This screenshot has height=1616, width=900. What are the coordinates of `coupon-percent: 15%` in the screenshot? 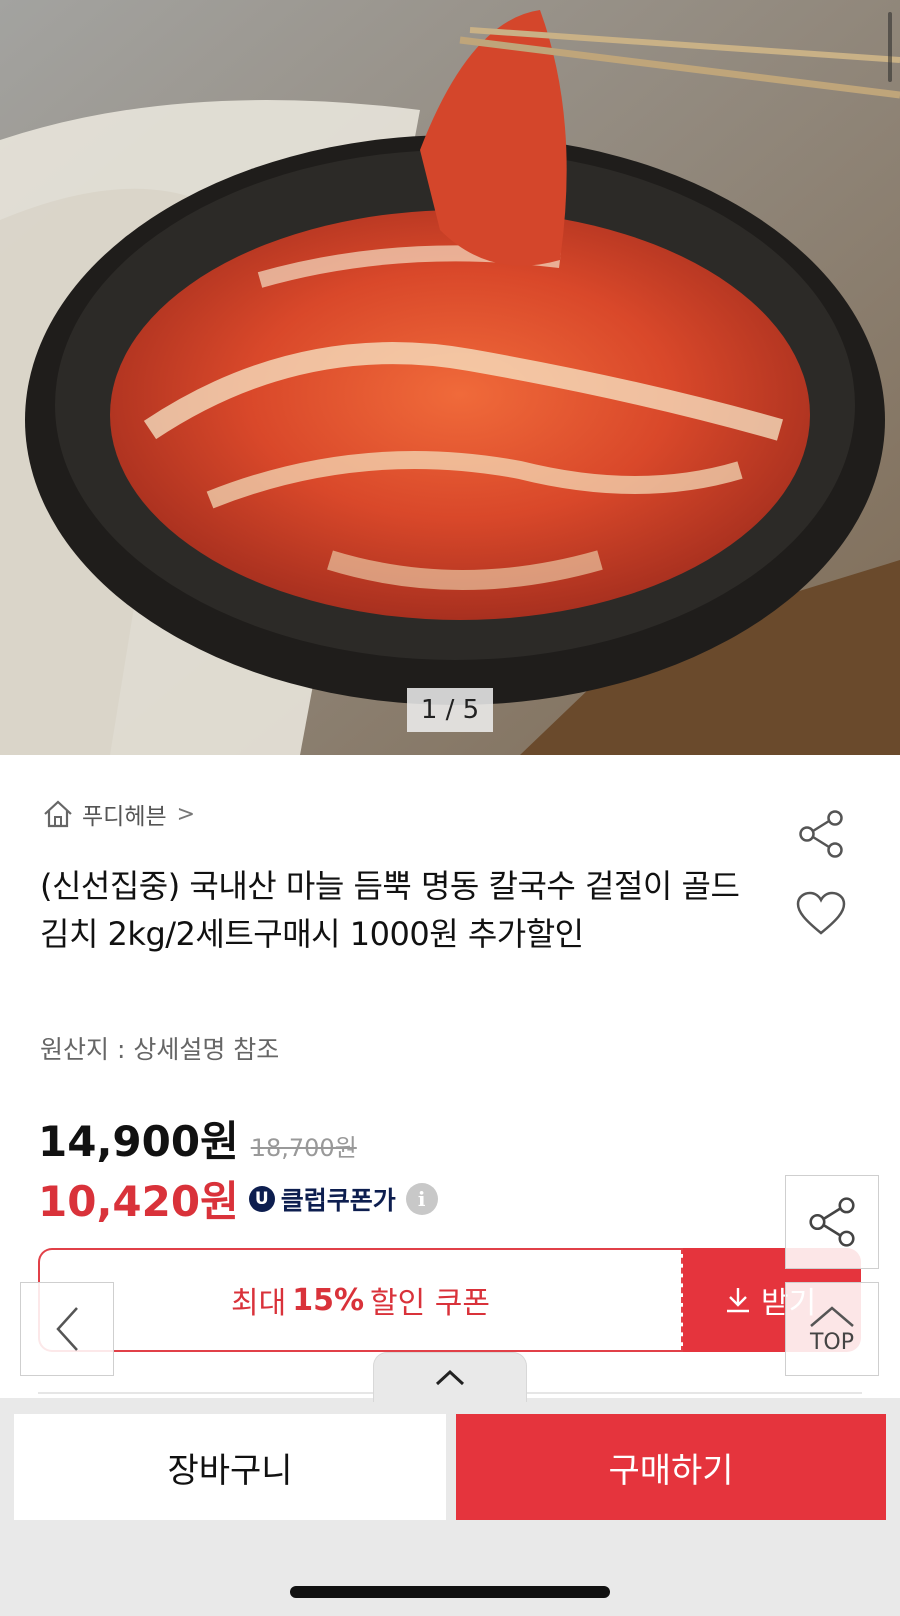 It's located at (328, 1300).